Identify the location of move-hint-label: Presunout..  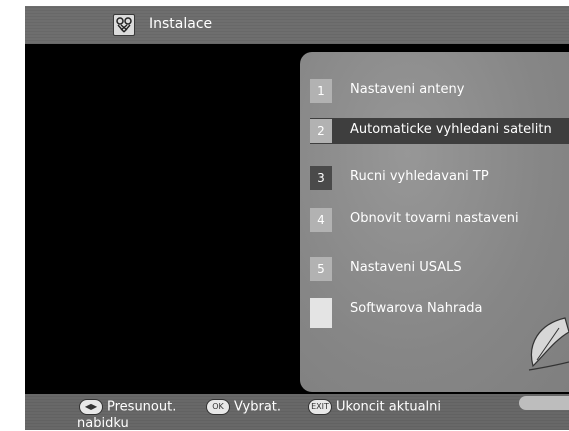
(142, 407).